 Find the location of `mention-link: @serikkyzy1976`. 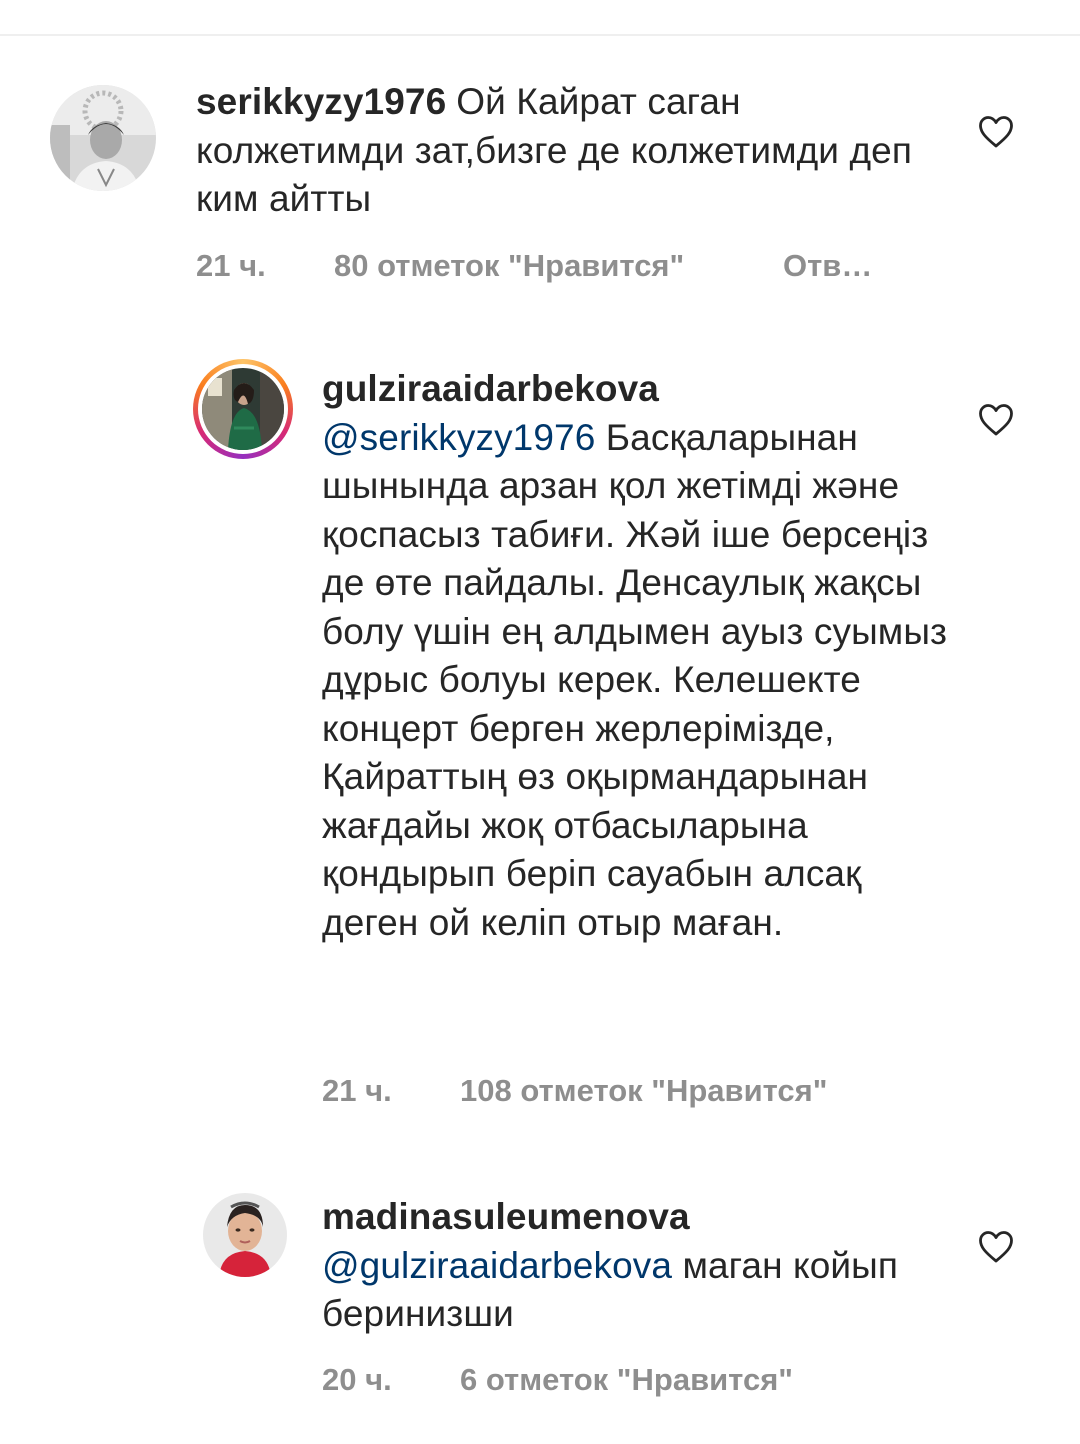

mention-link: @serikkyzy1976 is located at coordinates (458, 437).